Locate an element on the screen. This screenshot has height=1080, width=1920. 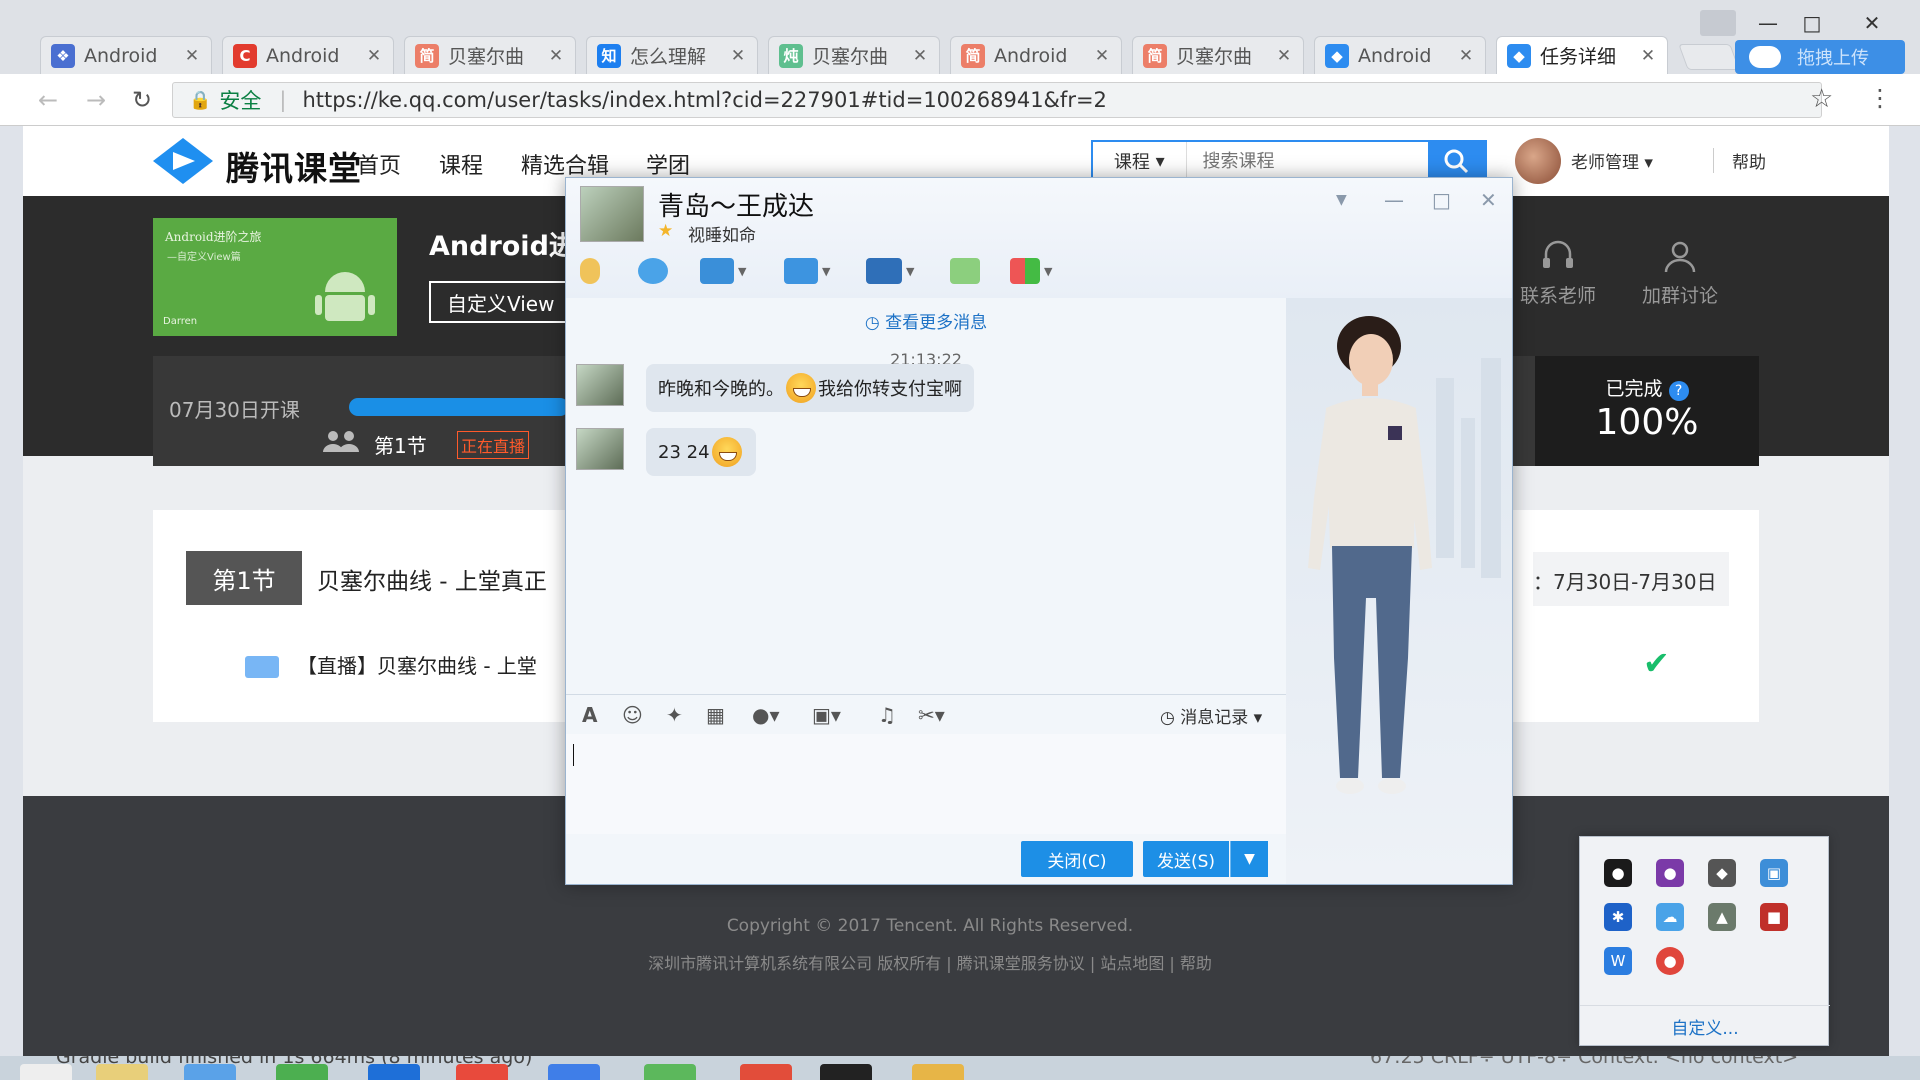
apple-icon: ● is located at coordinates (1670, 961).